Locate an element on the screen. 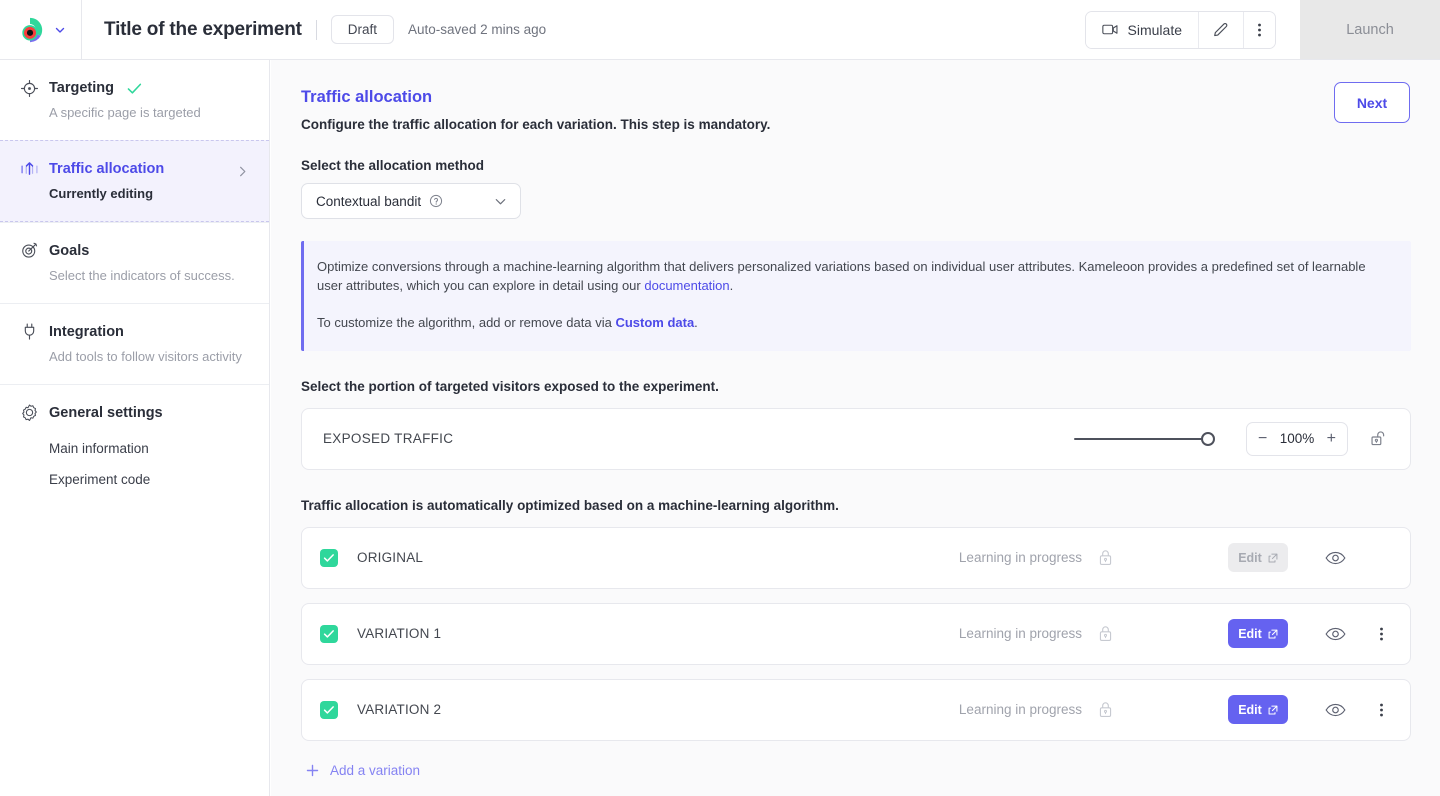 This screenshot has width=1440, height=796. next-button: Next is located at coordinates (1372, 102).